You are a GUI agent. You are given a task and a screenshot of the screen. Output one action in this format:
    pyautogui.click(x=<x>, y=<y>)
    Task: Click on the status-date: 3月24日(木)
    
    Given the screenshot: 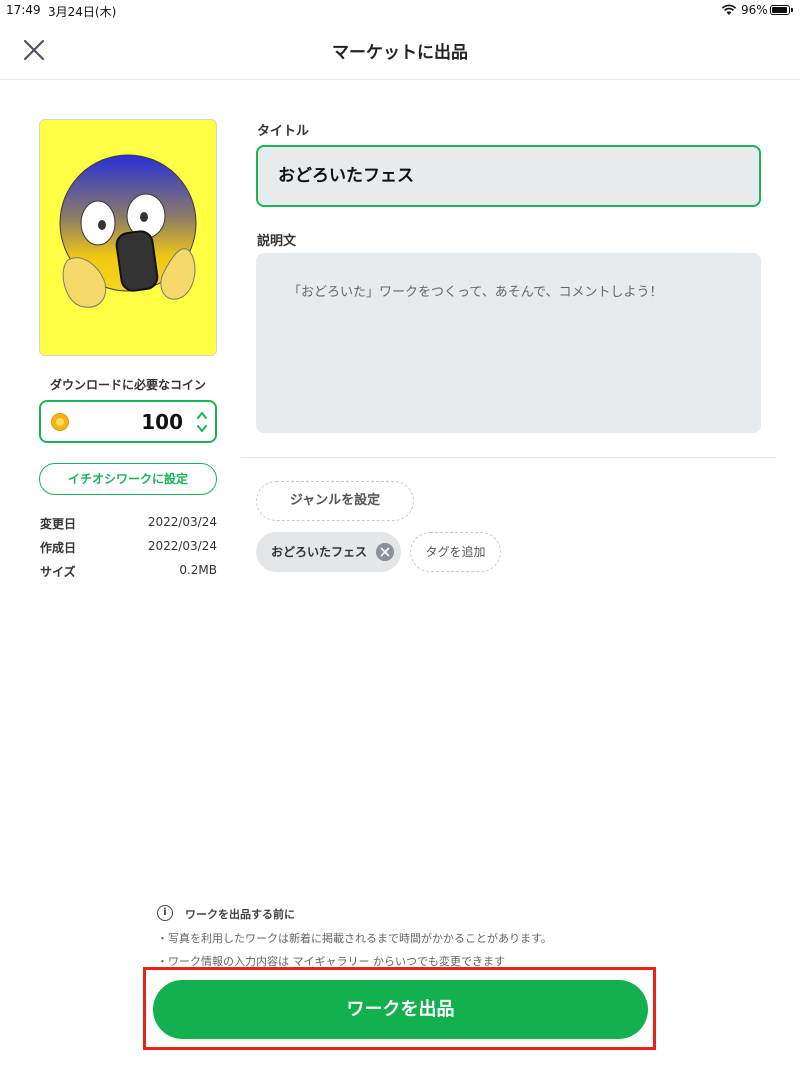 What is the action you would take?
    pyautogui.click(x=82, y=12)
    